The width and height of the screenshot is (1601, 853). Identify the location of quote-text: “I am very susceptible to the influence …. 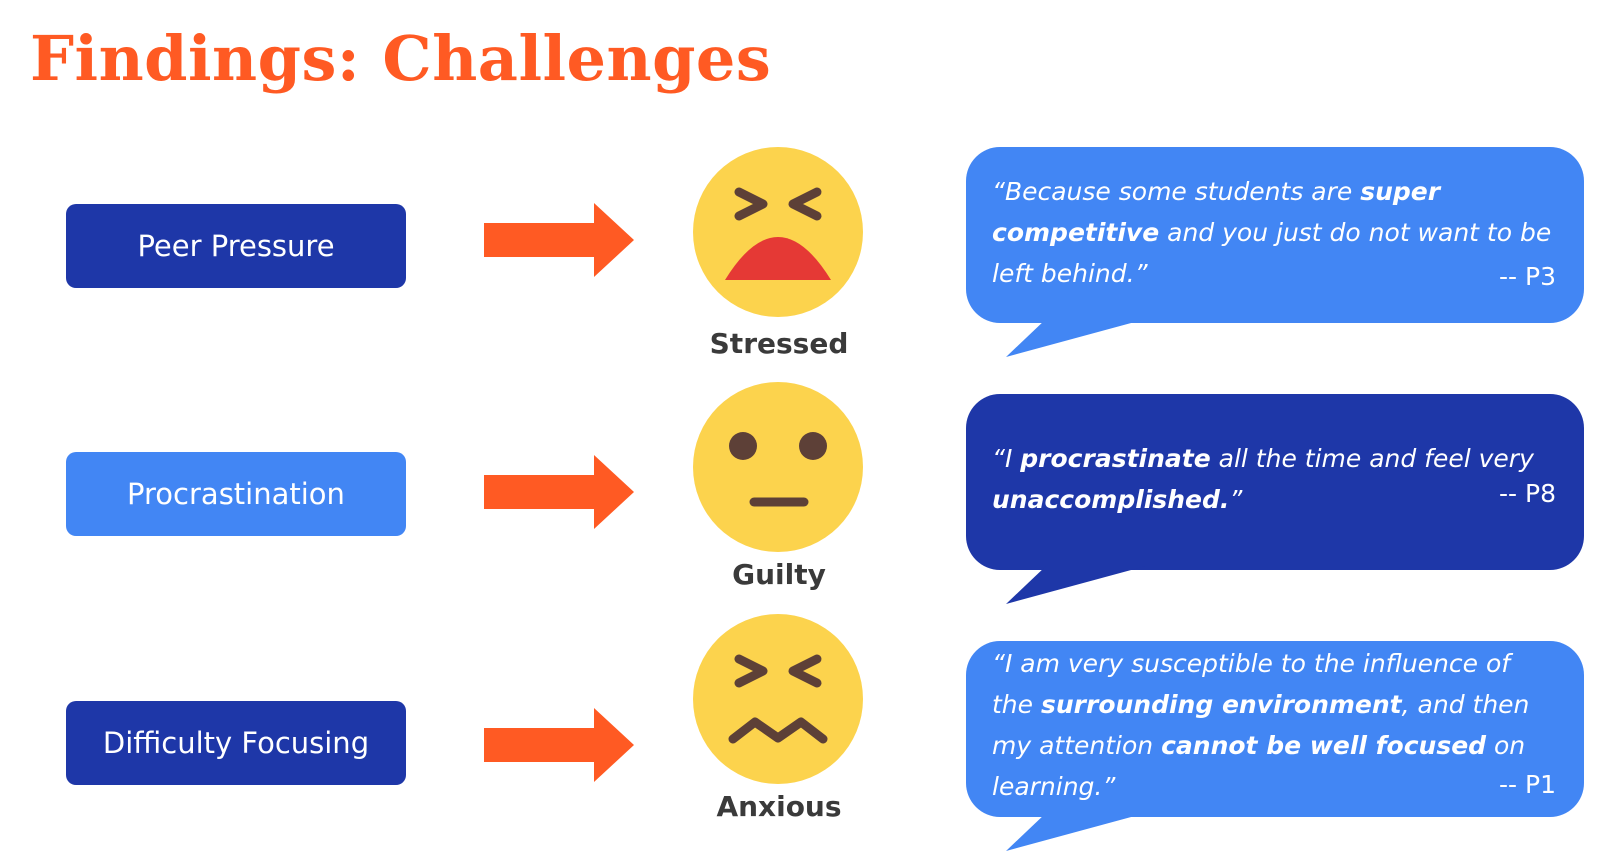
(1260, 725).